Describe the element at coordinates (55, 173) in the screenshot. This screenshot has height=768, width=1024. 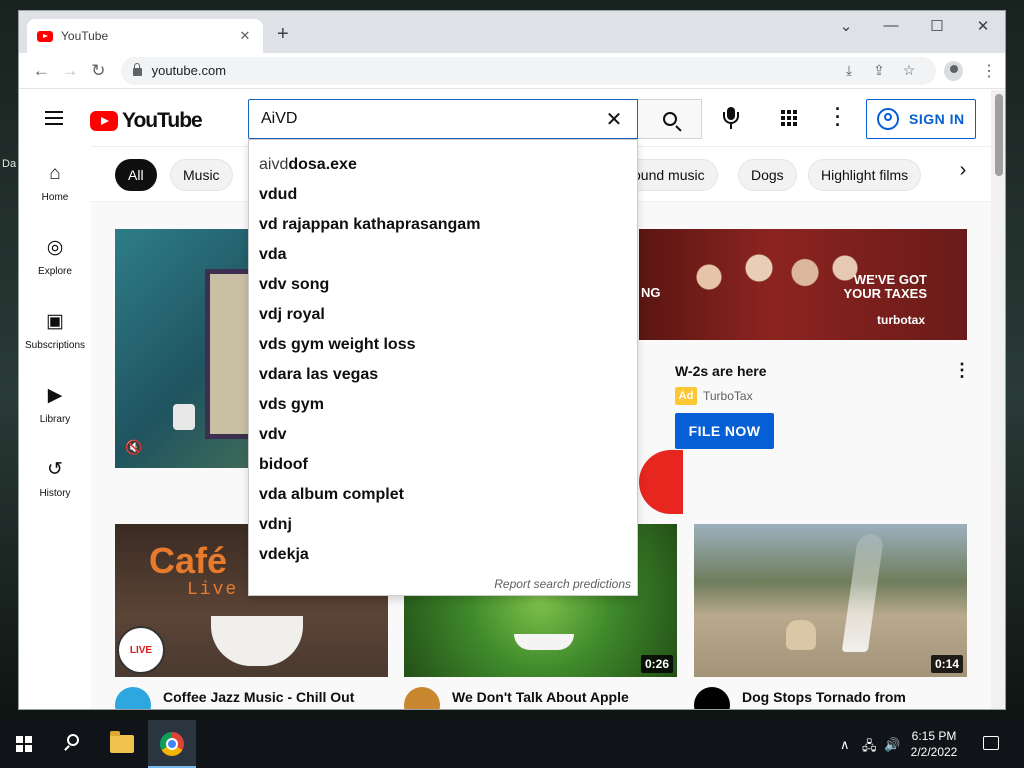
I see `home-icon: ⌂` at that location.